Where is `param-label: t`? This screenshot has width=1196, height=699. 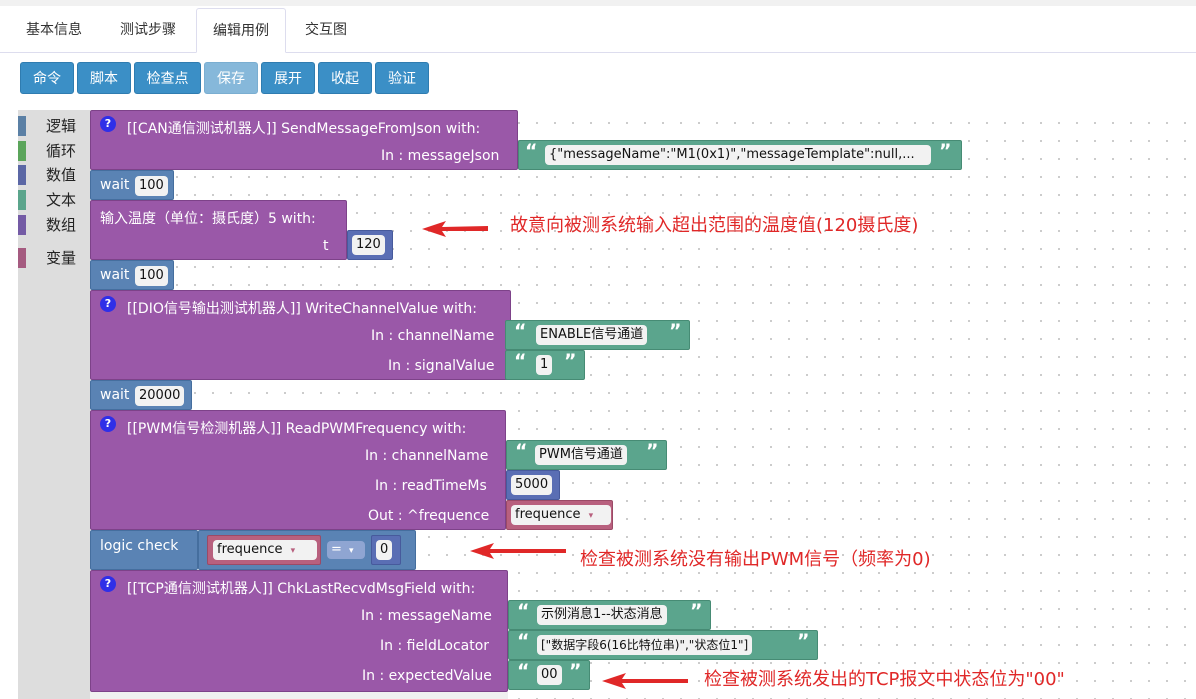
param-label: t is located at coordinates (326, 246).